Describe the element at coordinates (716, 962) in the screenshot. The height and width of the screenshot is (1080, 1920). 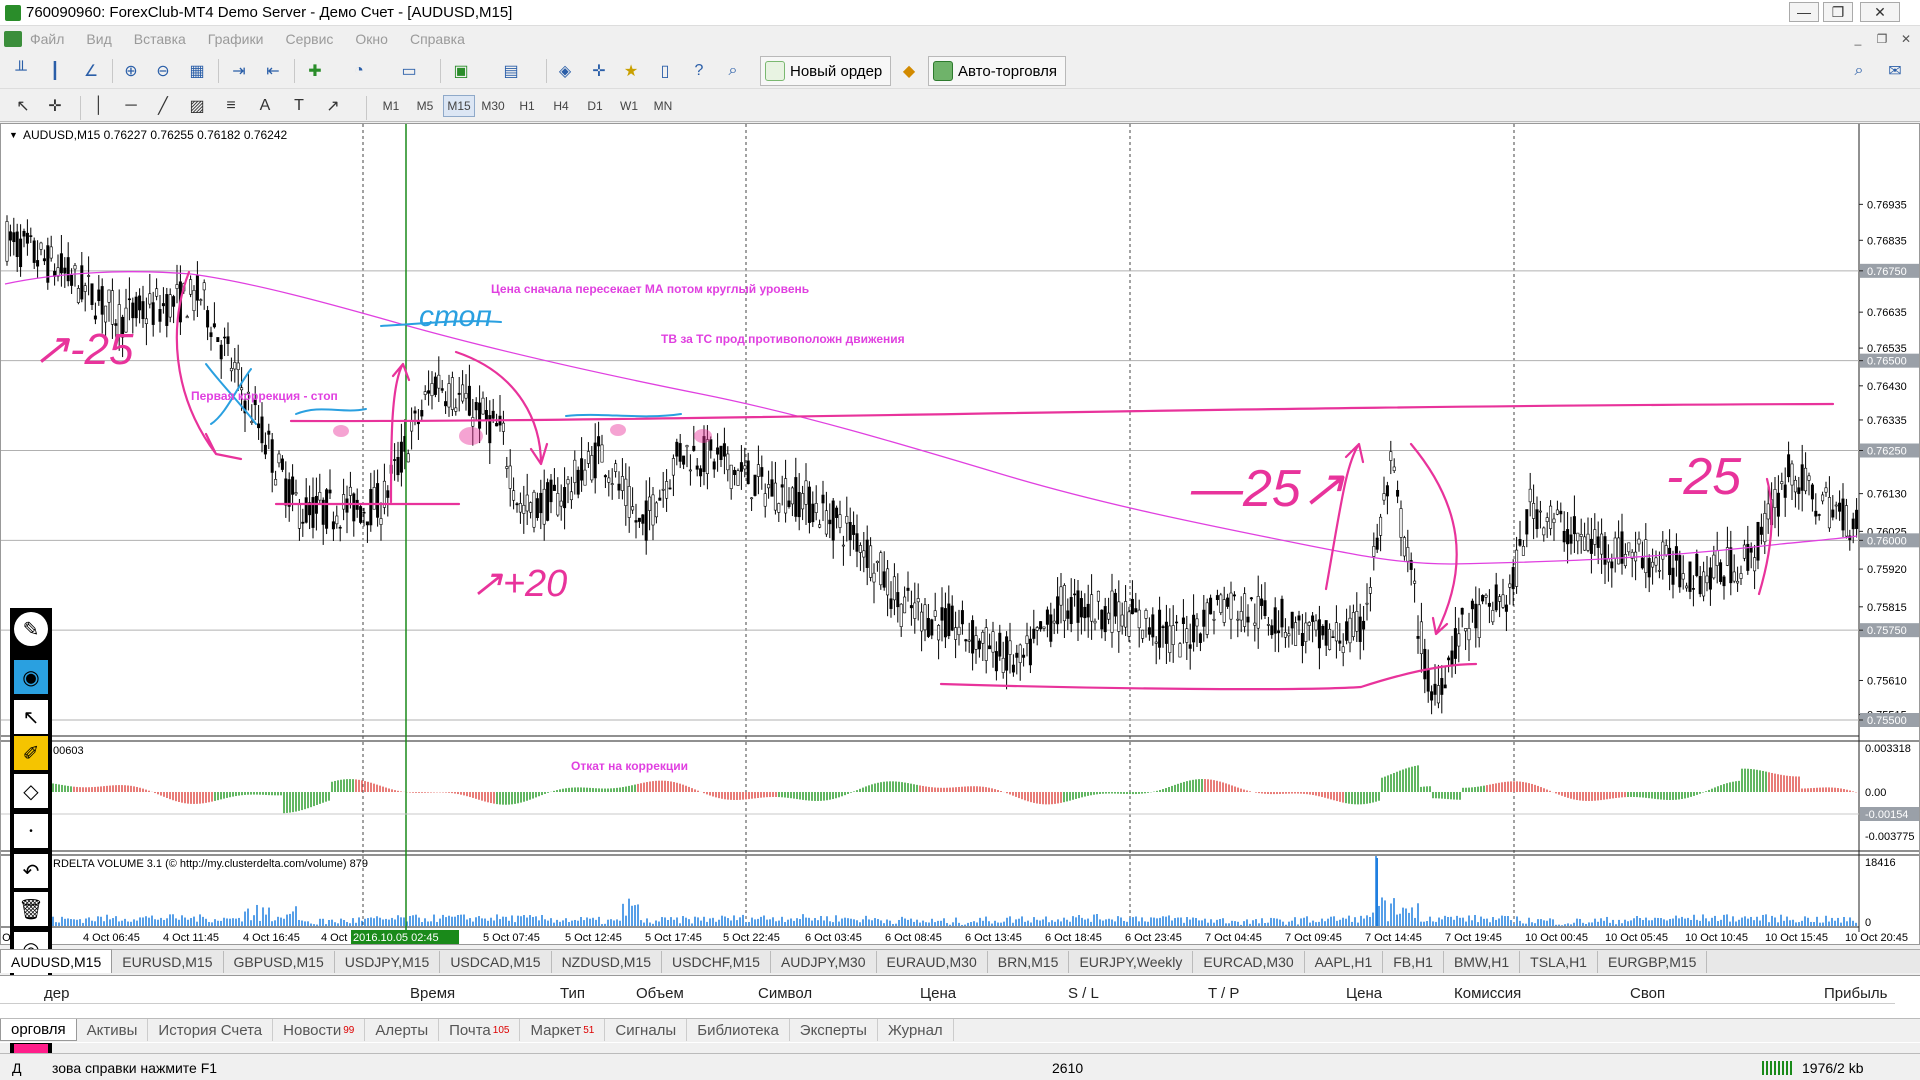
I see `symbol-tab: USDCHF,M15` at that location.